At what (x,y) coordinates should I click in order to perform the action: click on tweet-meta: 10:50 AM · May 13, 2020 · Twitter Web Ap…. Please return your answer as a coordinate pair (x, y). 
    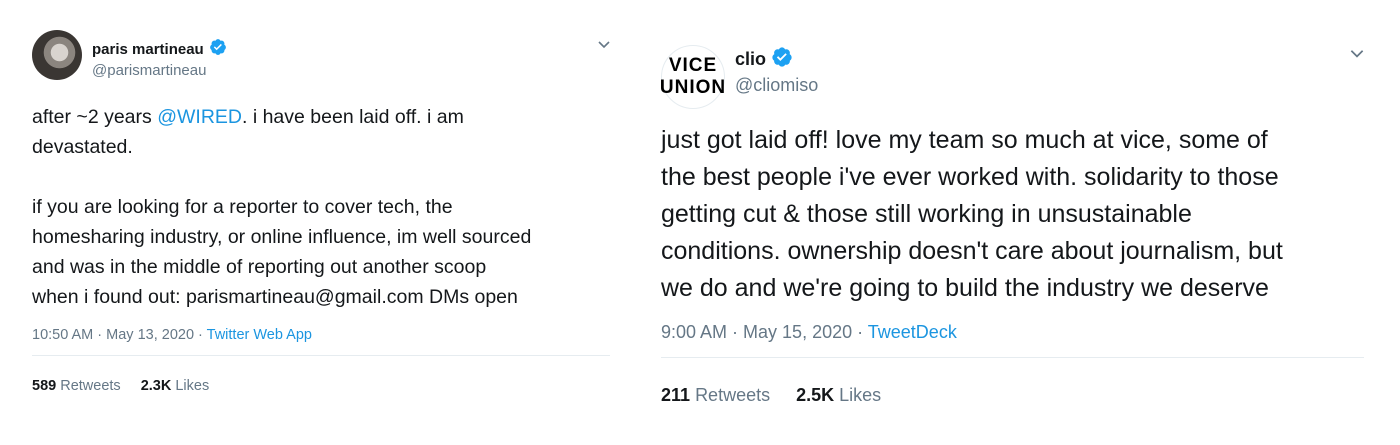
    Looking at the image, I should click on (172, 335).